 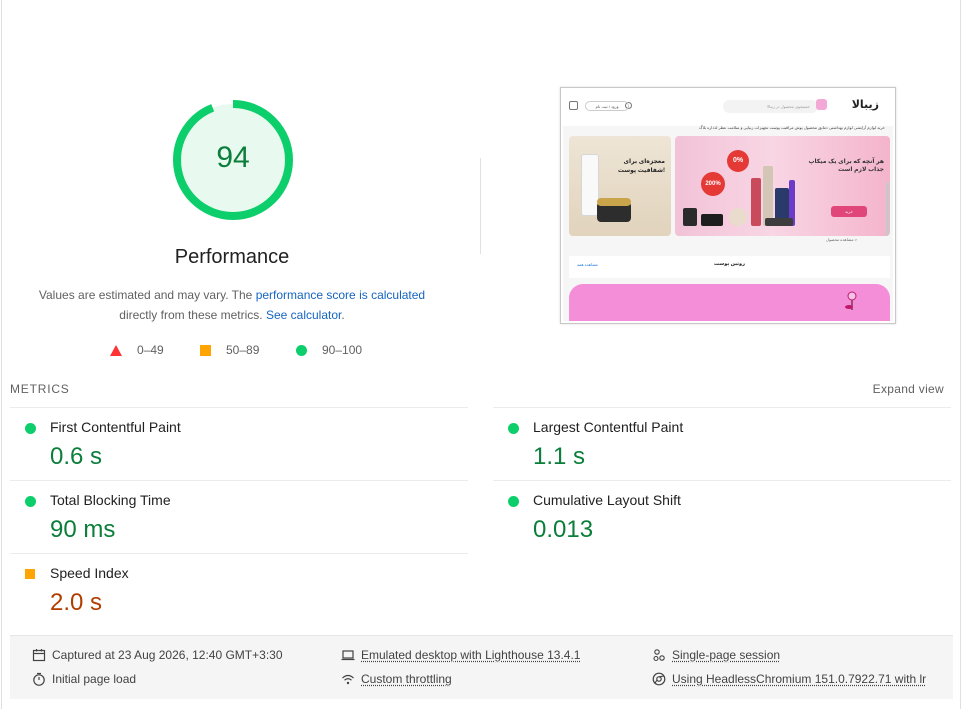 I want to click on timer-icon, so click(x=39, y=679).